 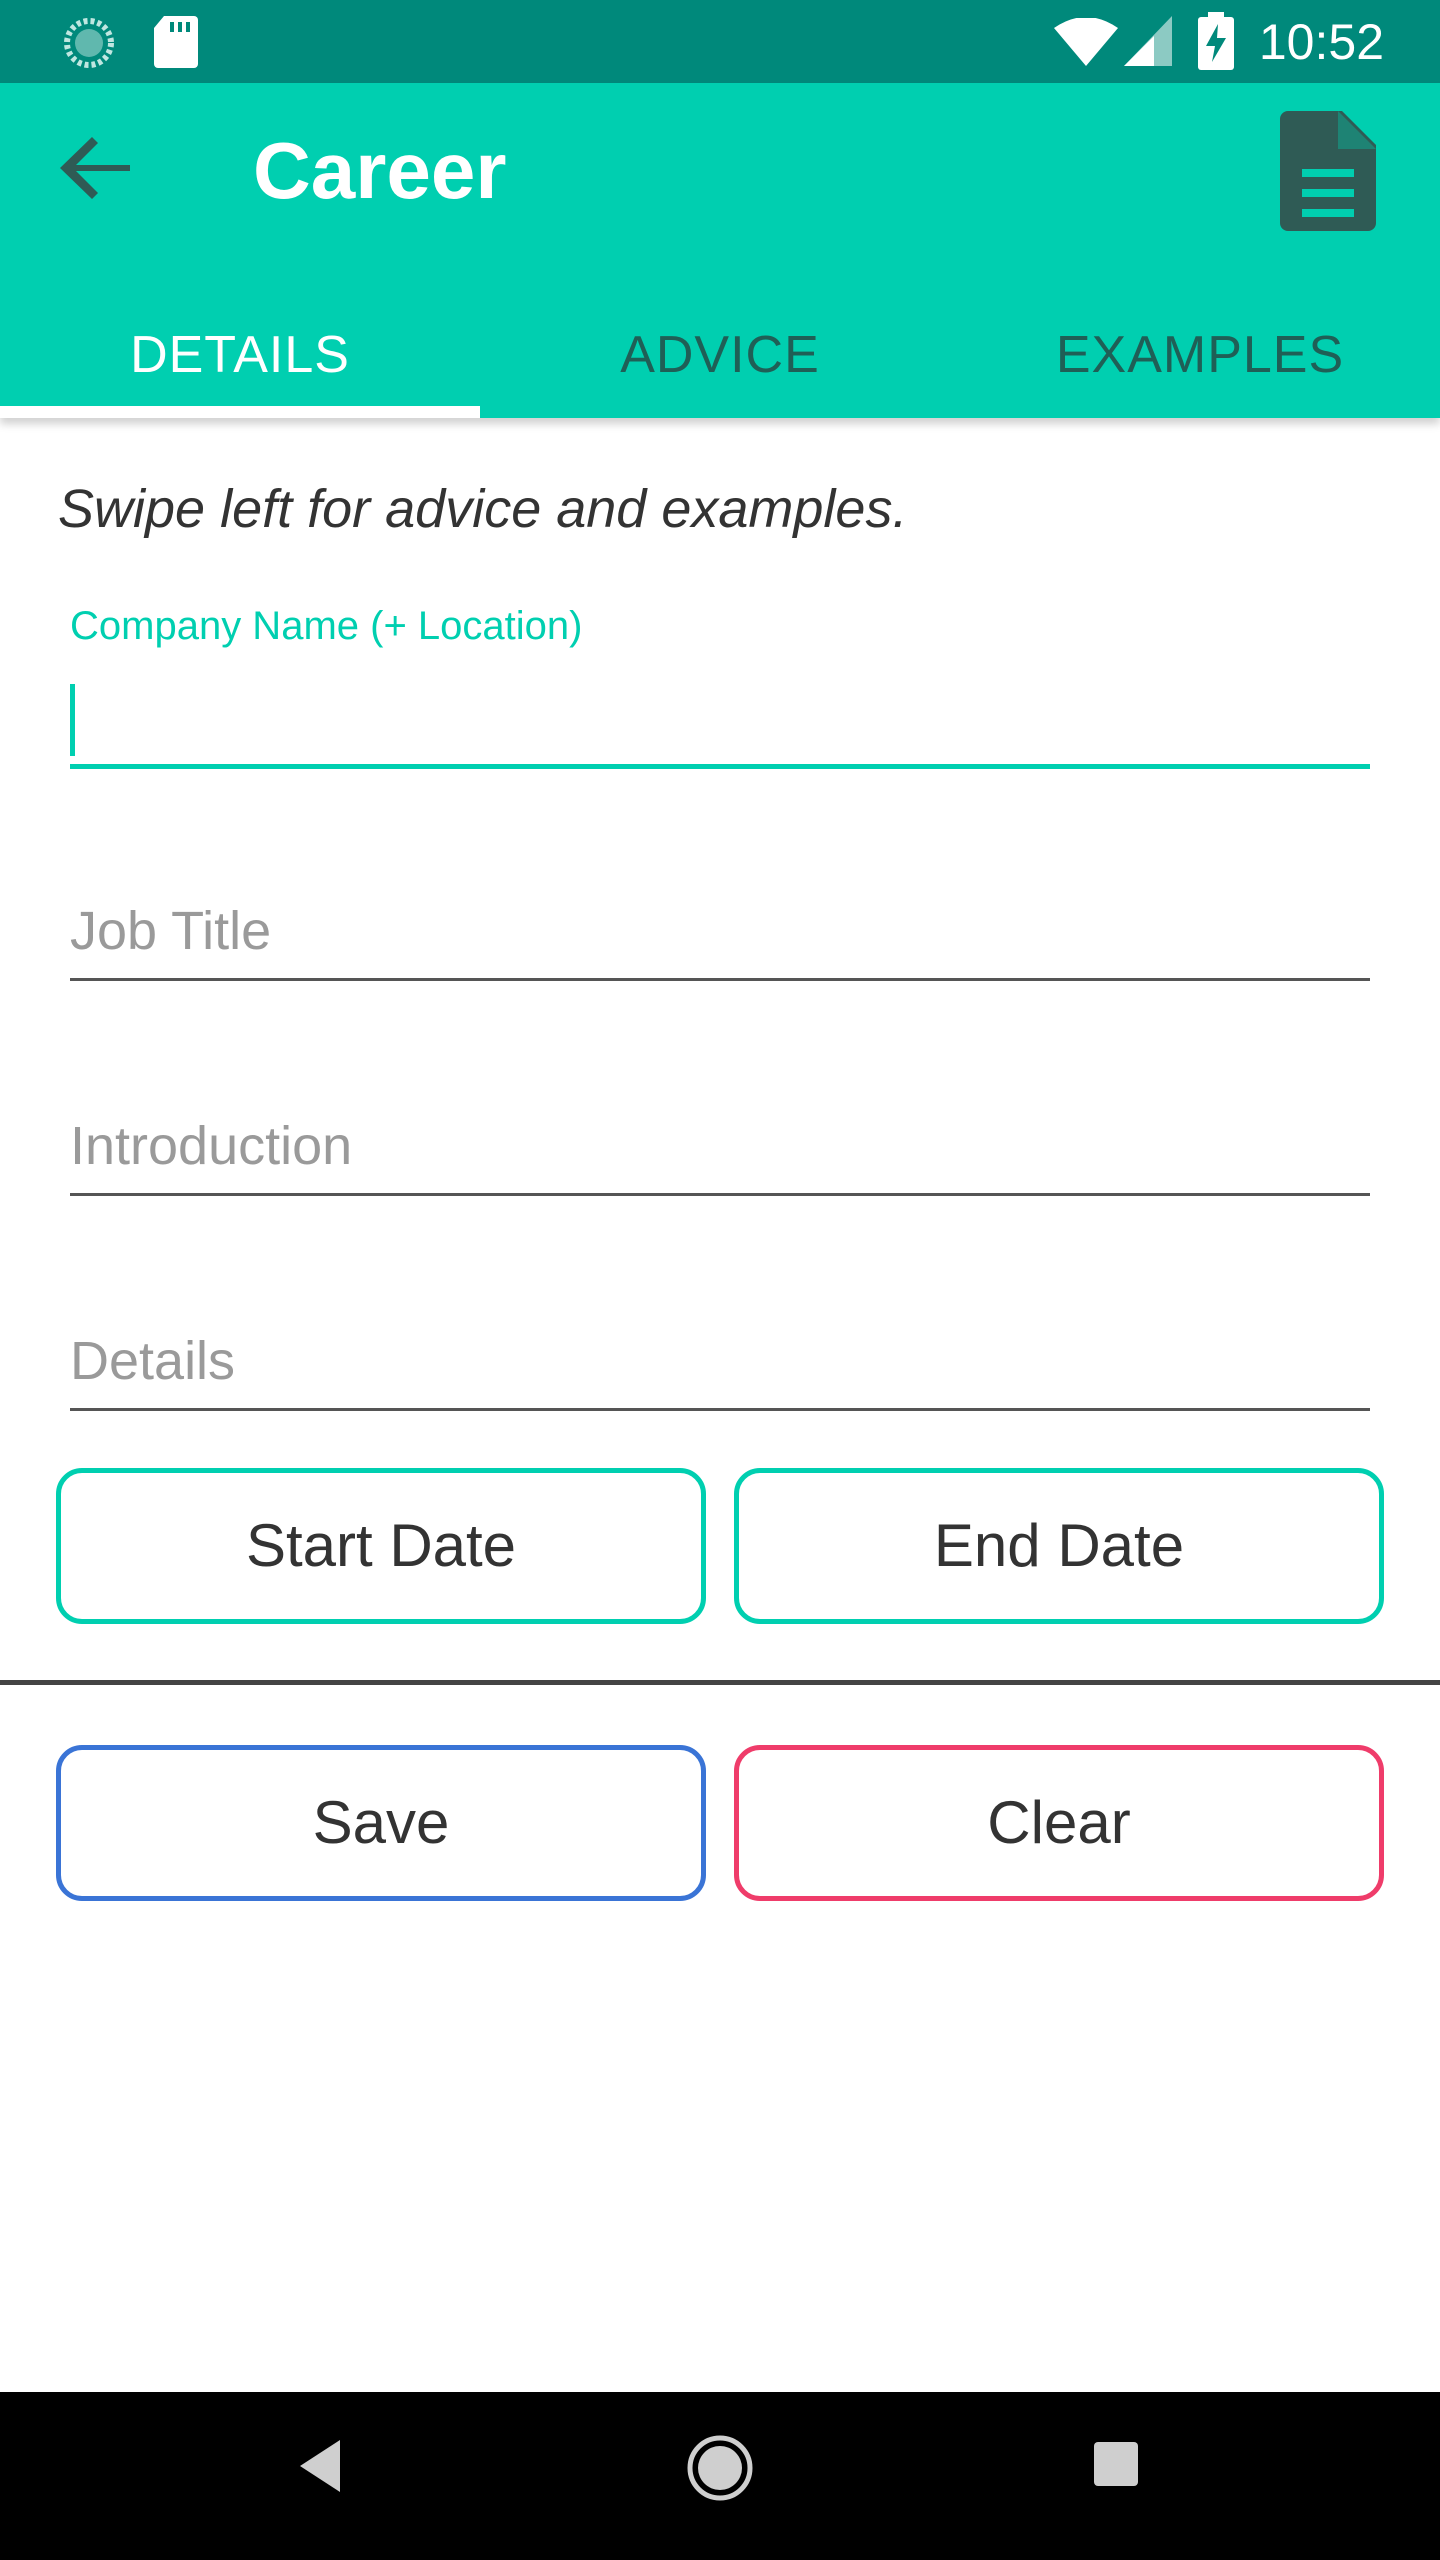 What do you see at coordinates (72, 720) in the screenshot?
I see `text-cursor` at bounding box center [72, 720].